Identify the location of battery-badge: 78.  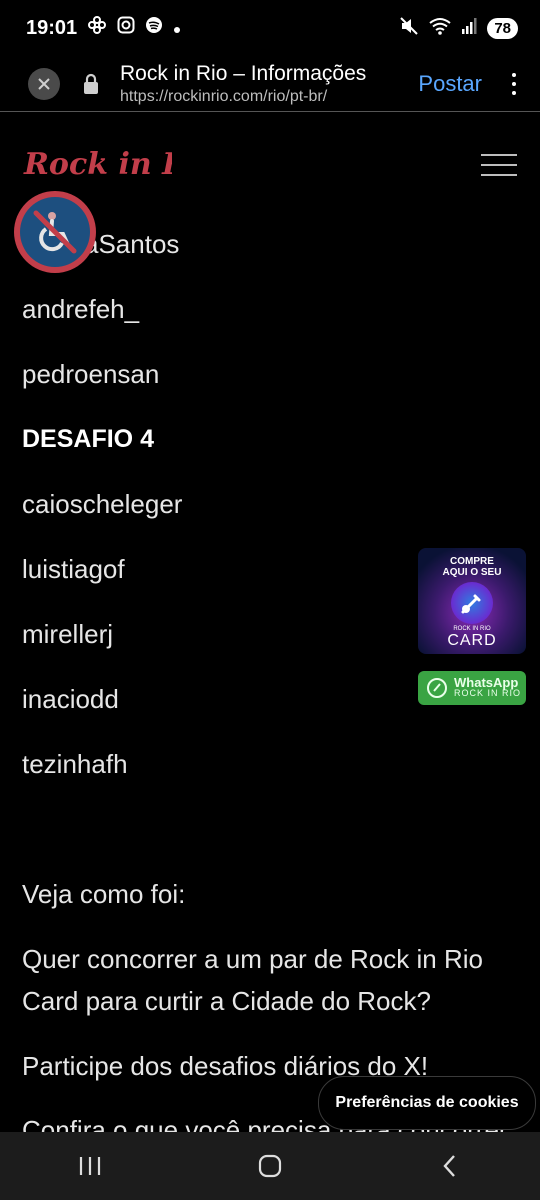
(502, 28).